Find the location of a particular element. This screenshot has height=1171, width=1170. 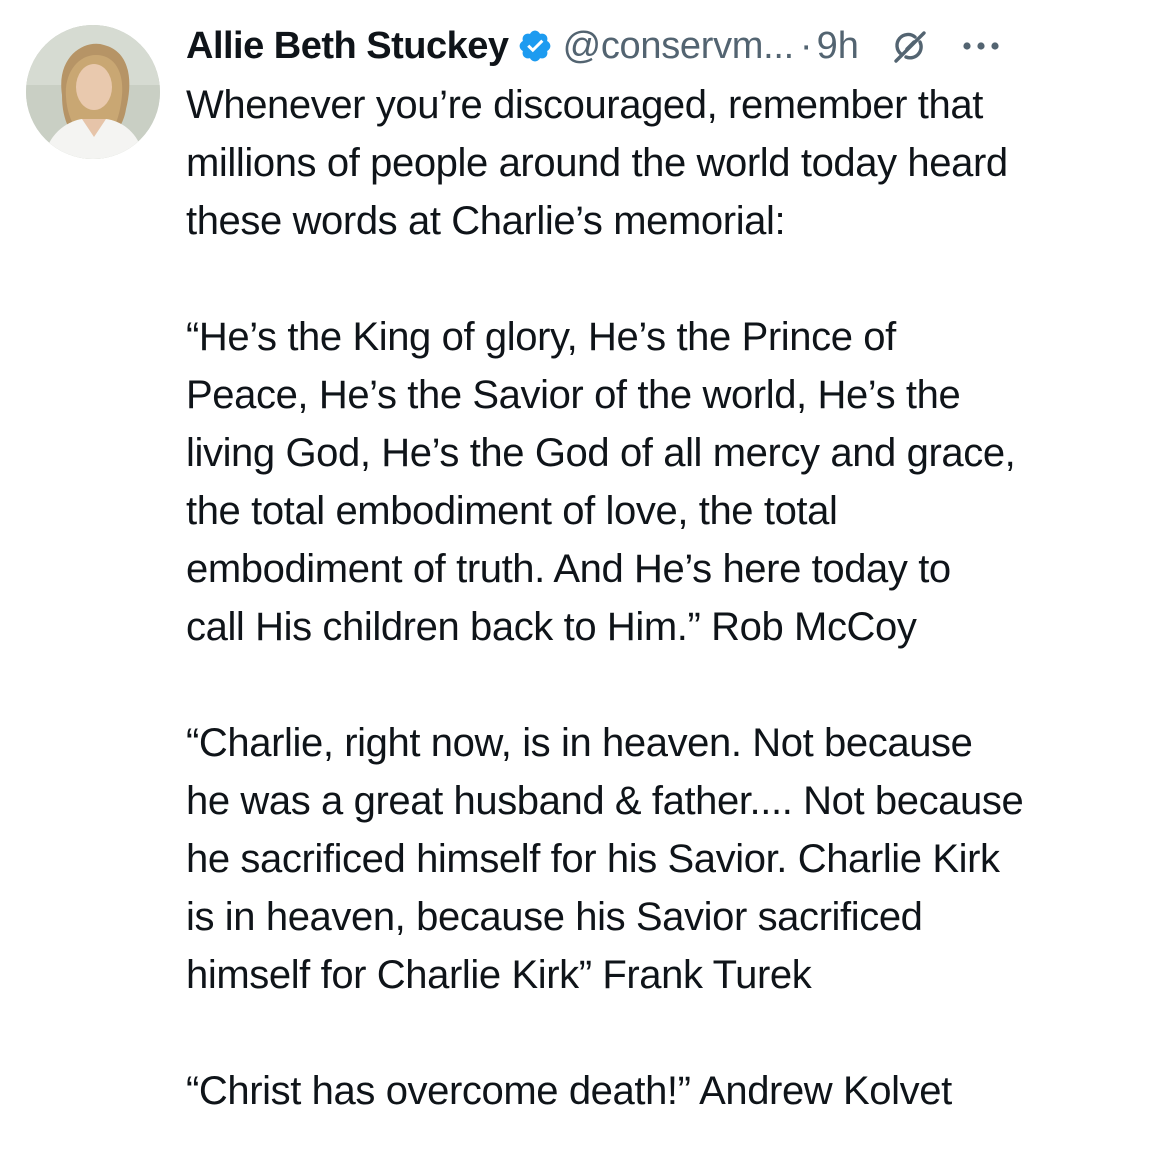

tweet-header: Allie Beth Stuckey @conservm... · 9h is located at coordinates (665, 46).